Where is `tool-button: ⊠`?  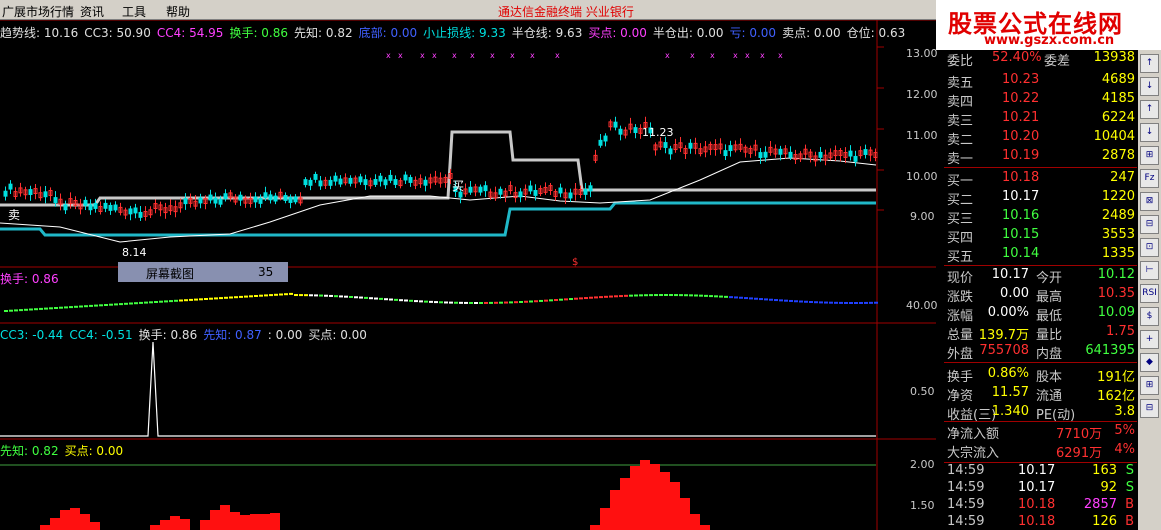 tool-button: ⊠ is located at coordinates (1149, 201).